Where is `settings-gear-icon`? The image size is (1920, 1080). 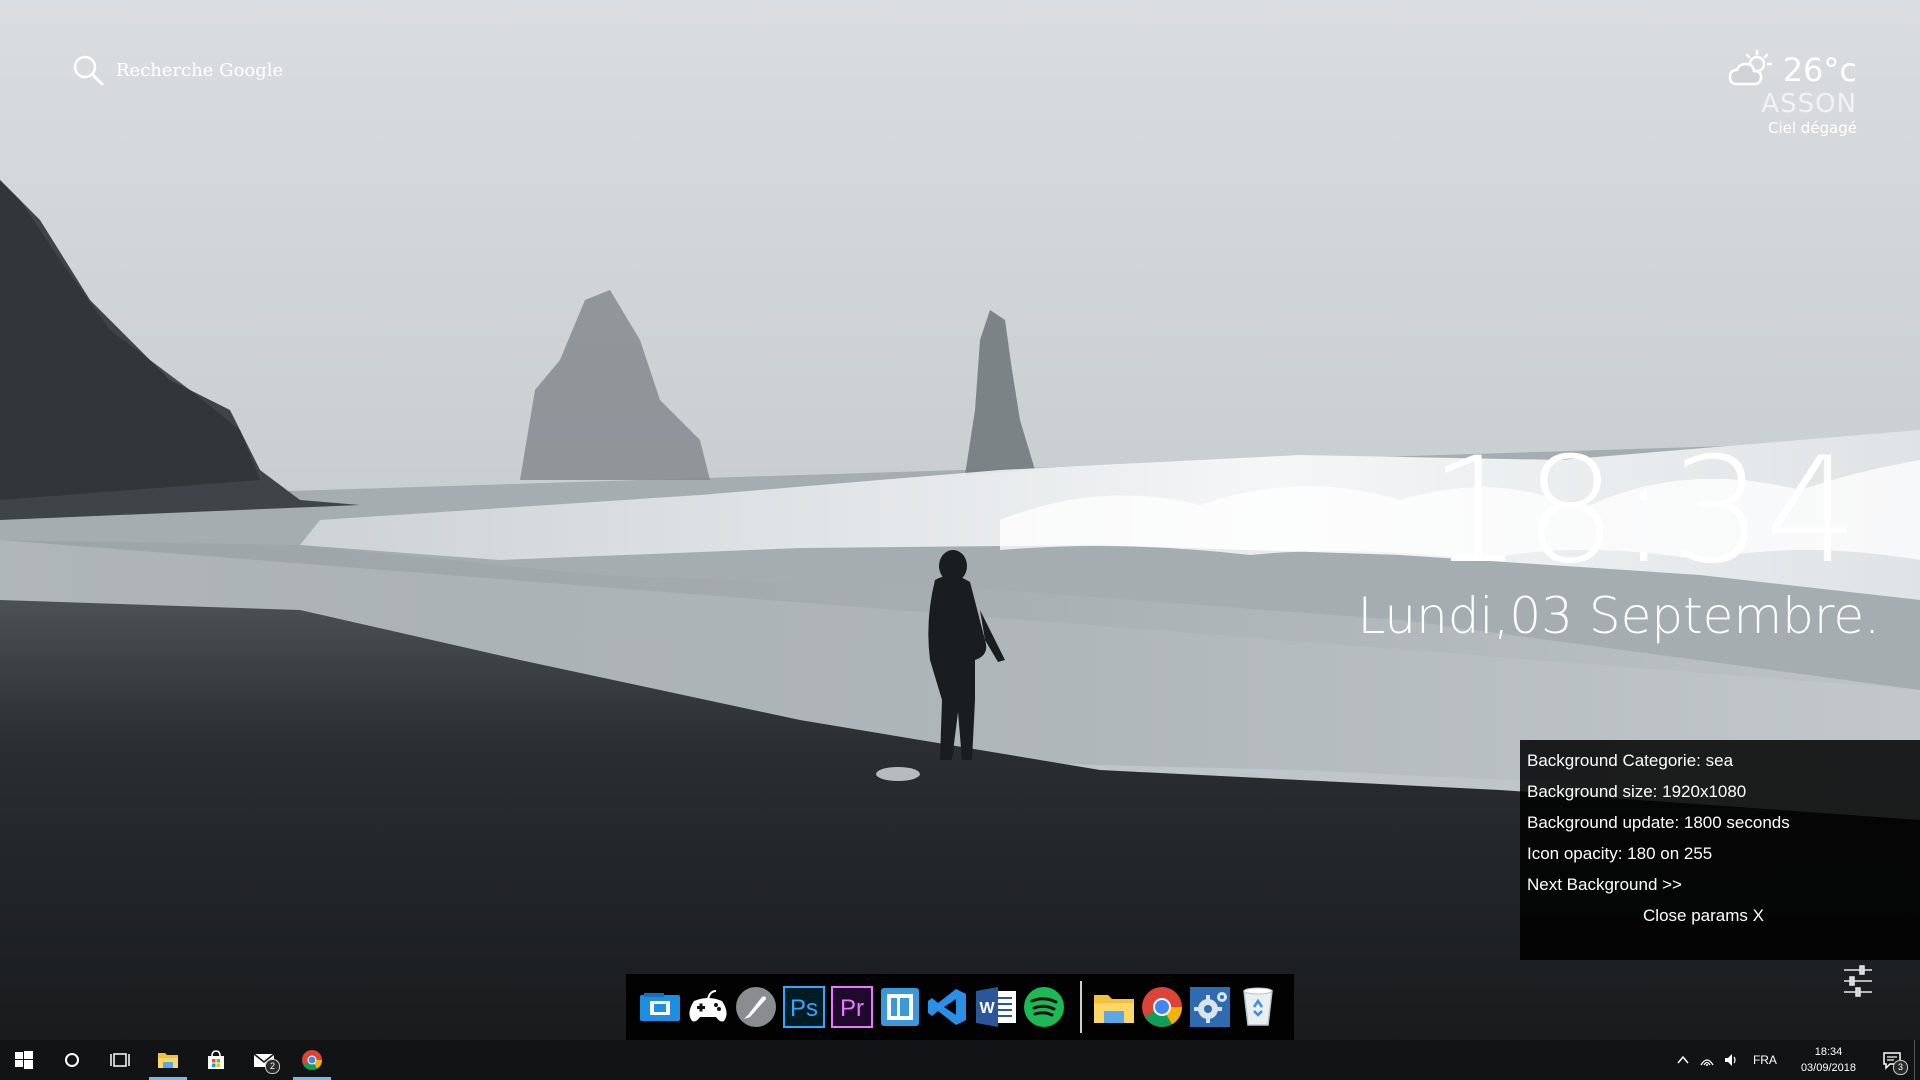 settings-gear-icon is located at coordinates (1210, 1007).